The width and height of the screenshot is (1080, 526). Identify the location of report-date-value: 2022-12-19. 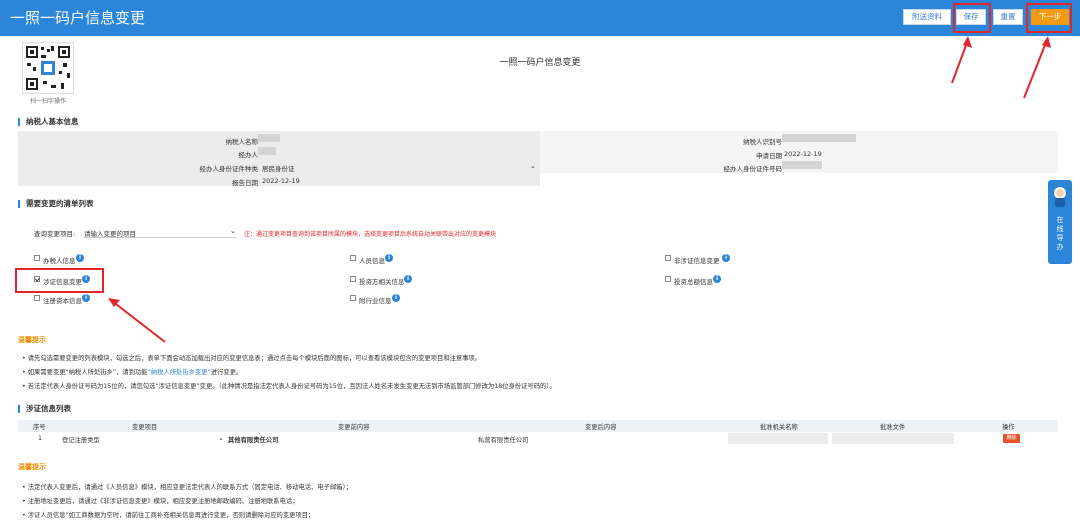
(281, 181).